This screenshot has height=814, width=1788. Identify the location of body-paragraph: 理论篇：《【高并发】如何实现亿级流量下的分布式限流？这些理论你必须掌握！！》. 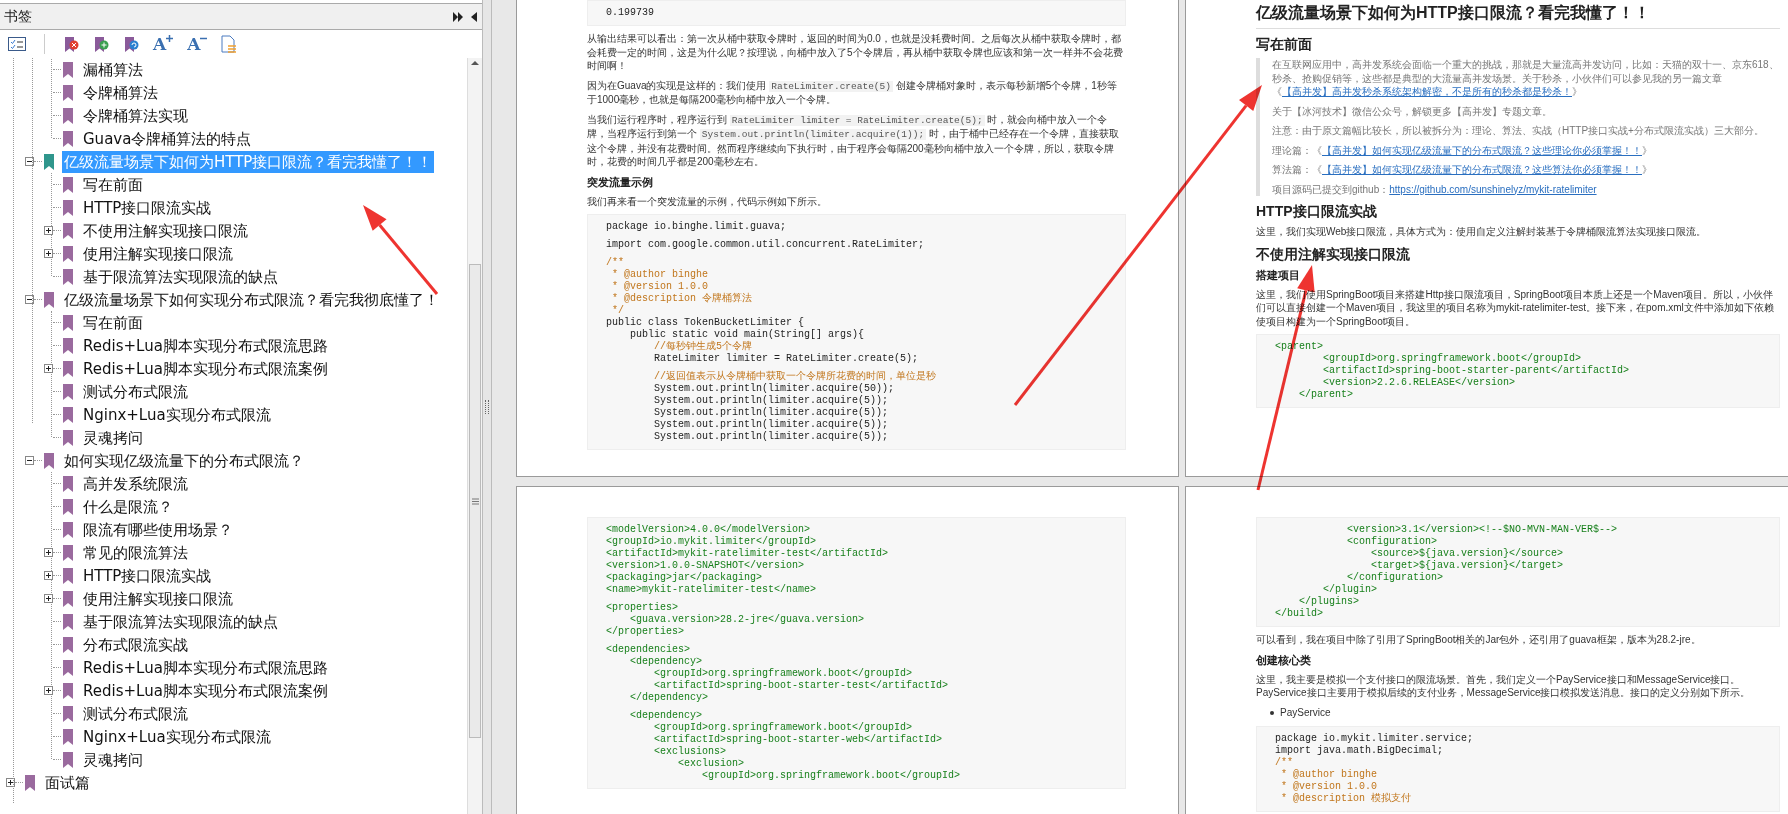
(1462, 150).